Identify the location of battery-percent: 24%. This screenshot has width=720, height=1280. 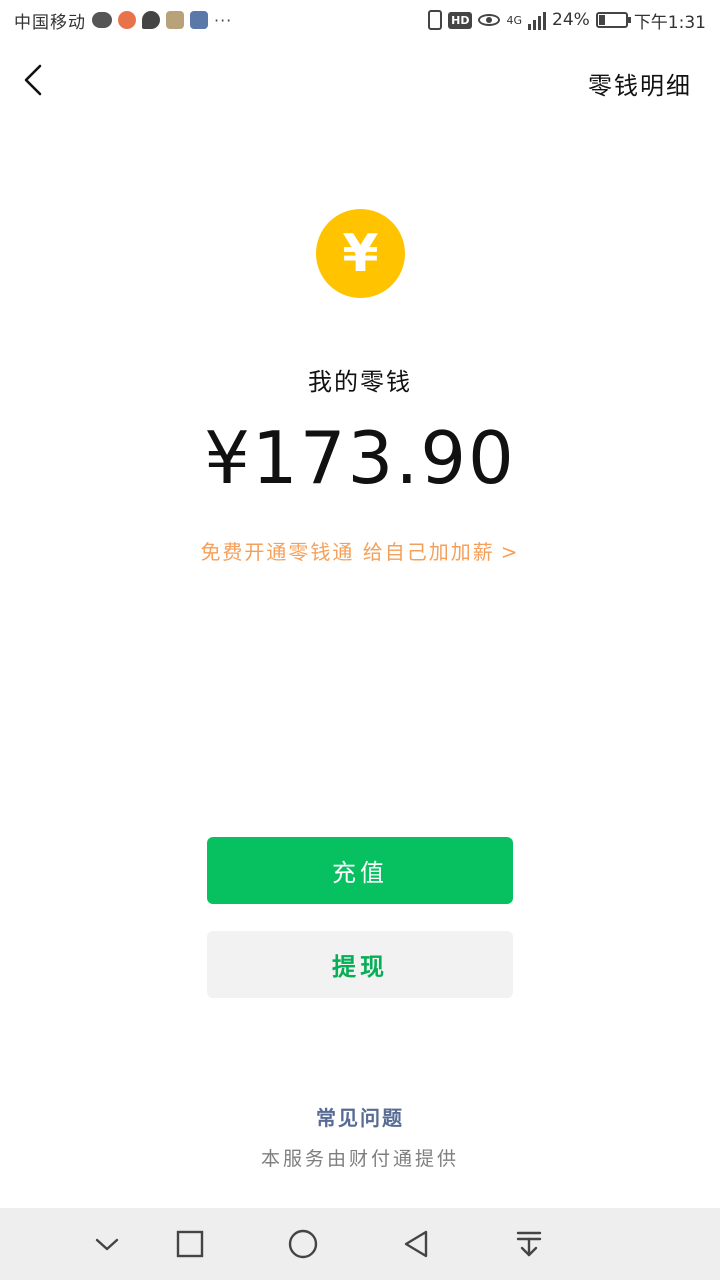
(571, 20).